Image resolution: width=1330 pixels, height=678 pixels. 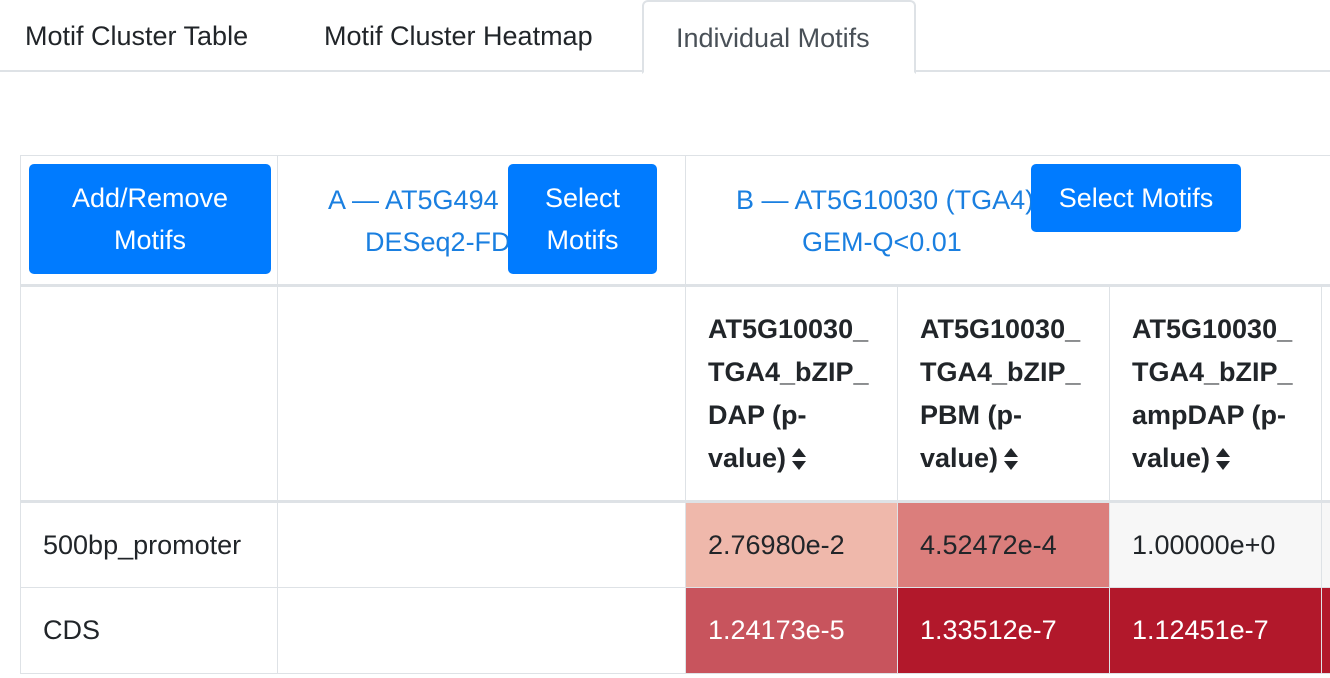 What do you see at coordinates (150, 198) in the screenshot?
I see `add-remove-label-line1: Add/Remove` at bounding box center [150, 198].